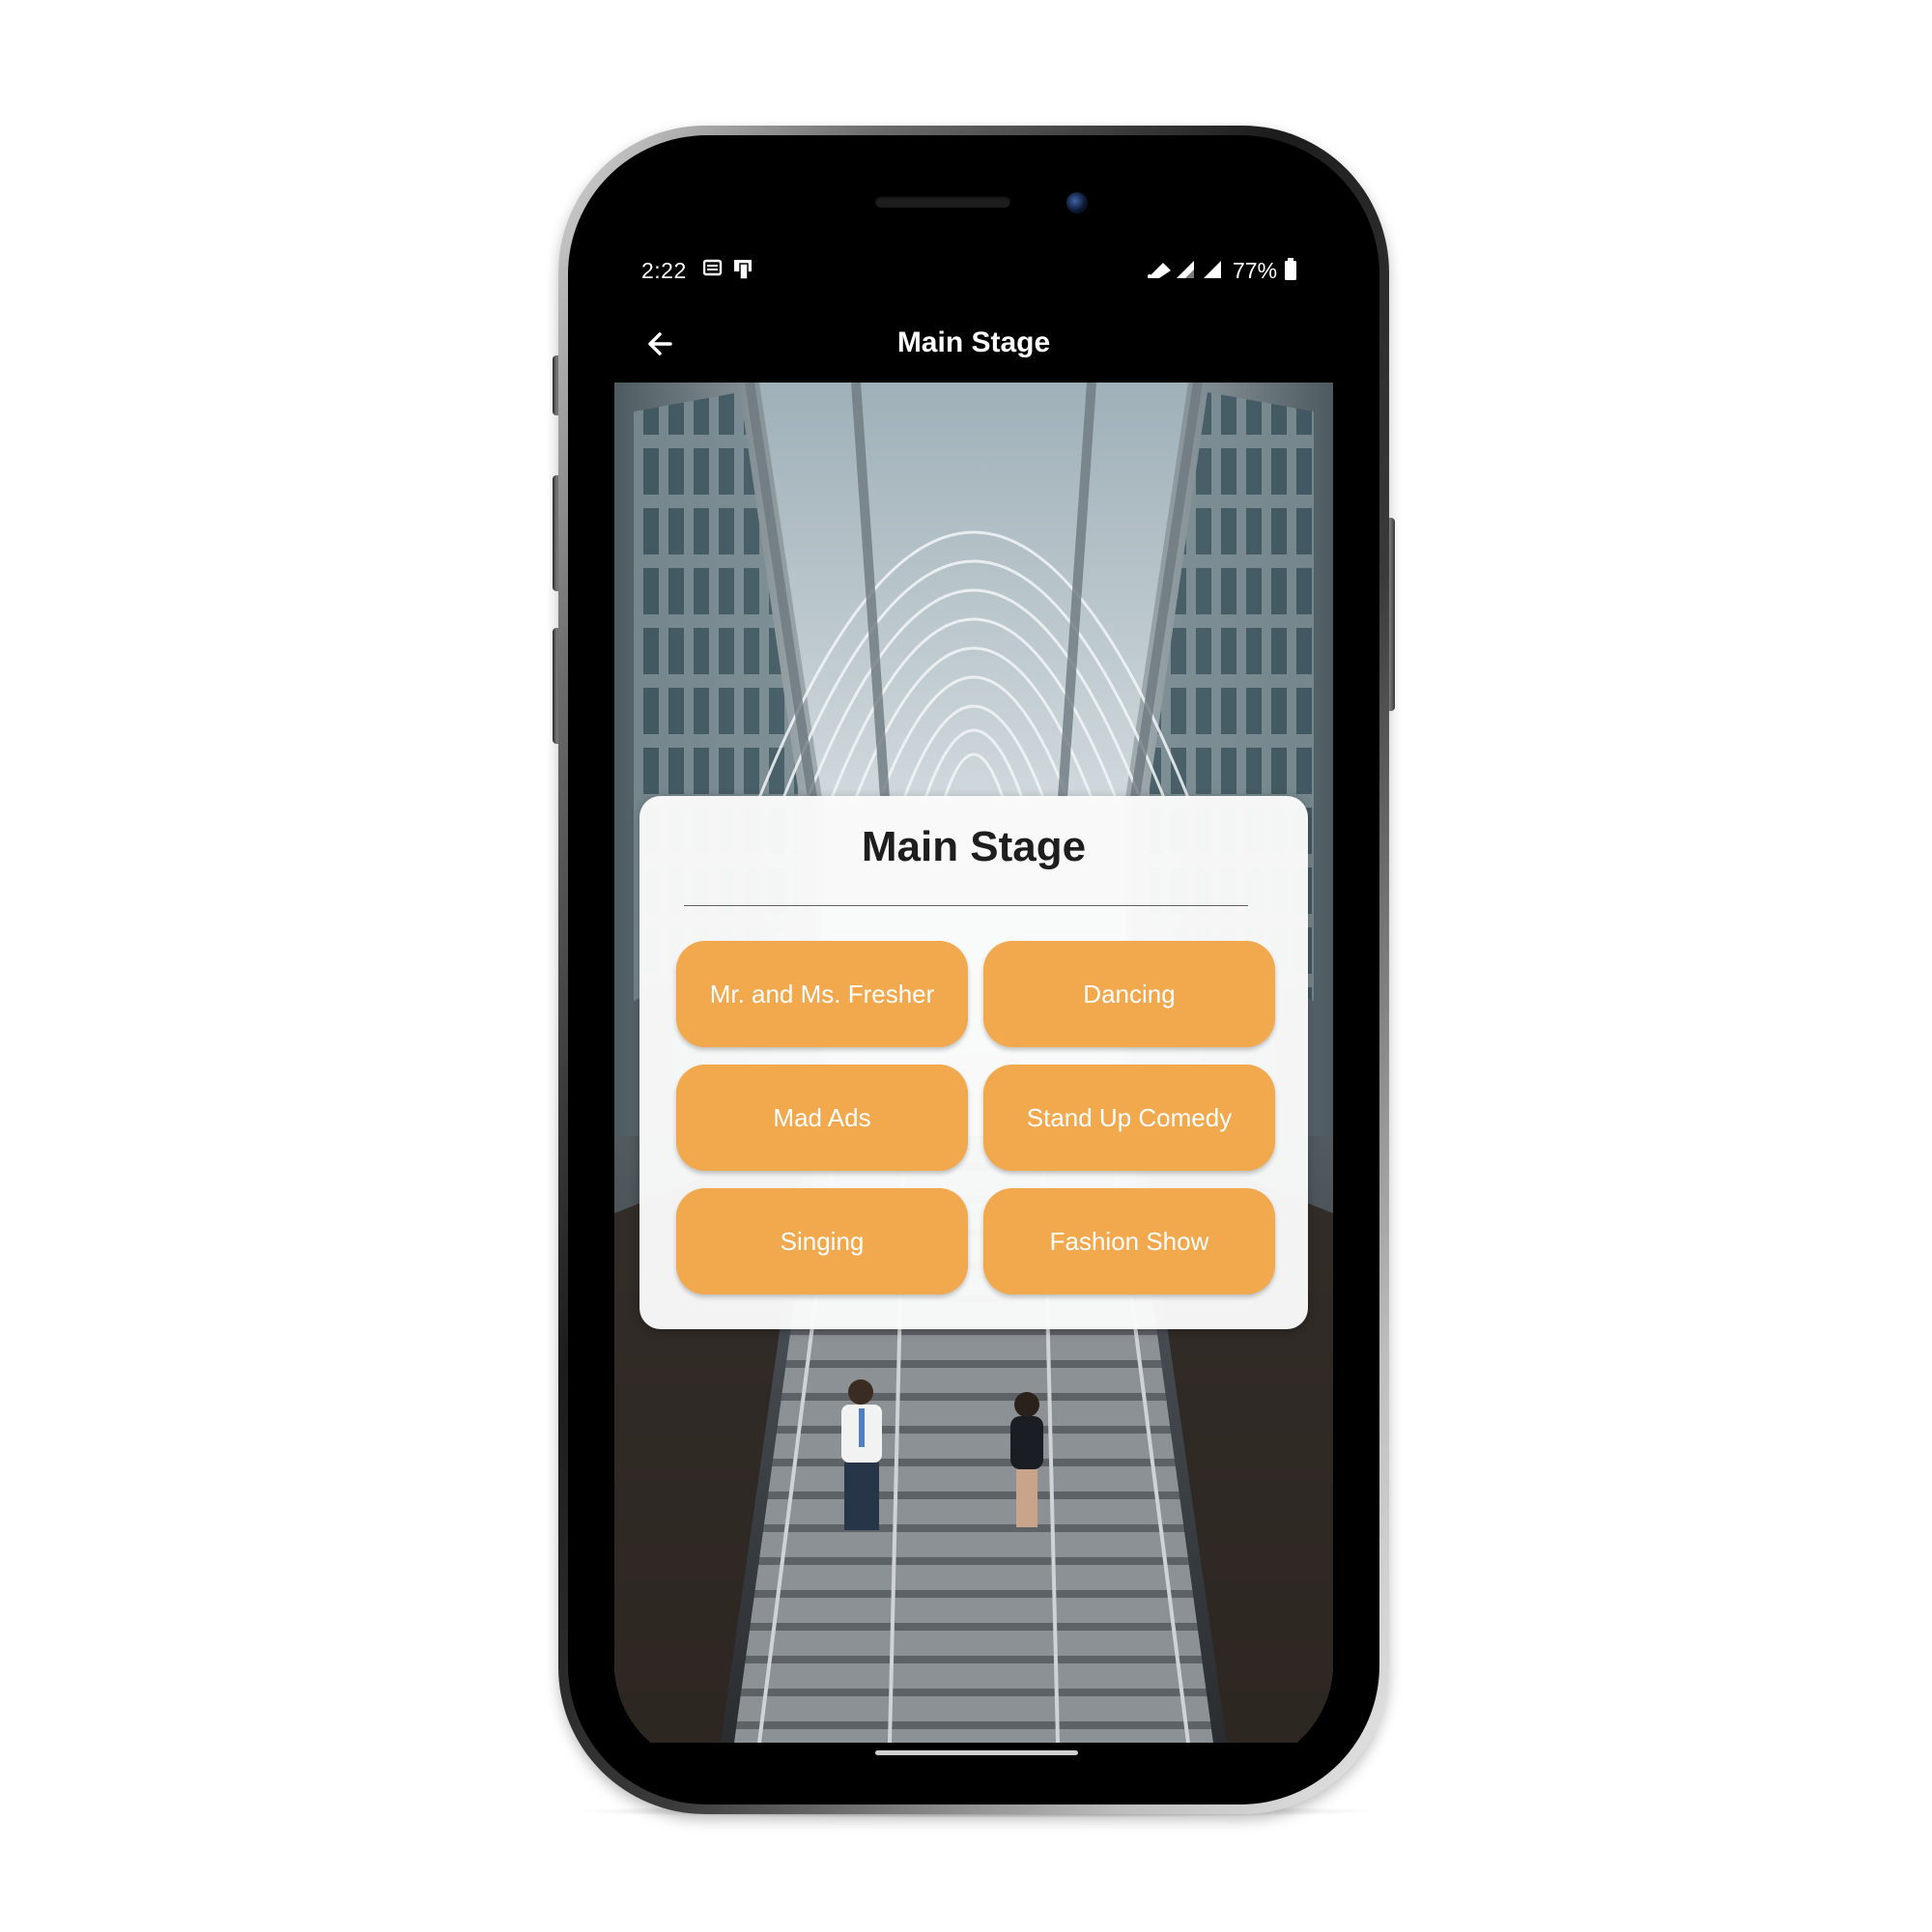 The image size is (1932, 1932). What do you see at coordinates (822, 1241) in the screenshot?
I see `event-button-singing: Singing` at bounding box center [822, 1241].